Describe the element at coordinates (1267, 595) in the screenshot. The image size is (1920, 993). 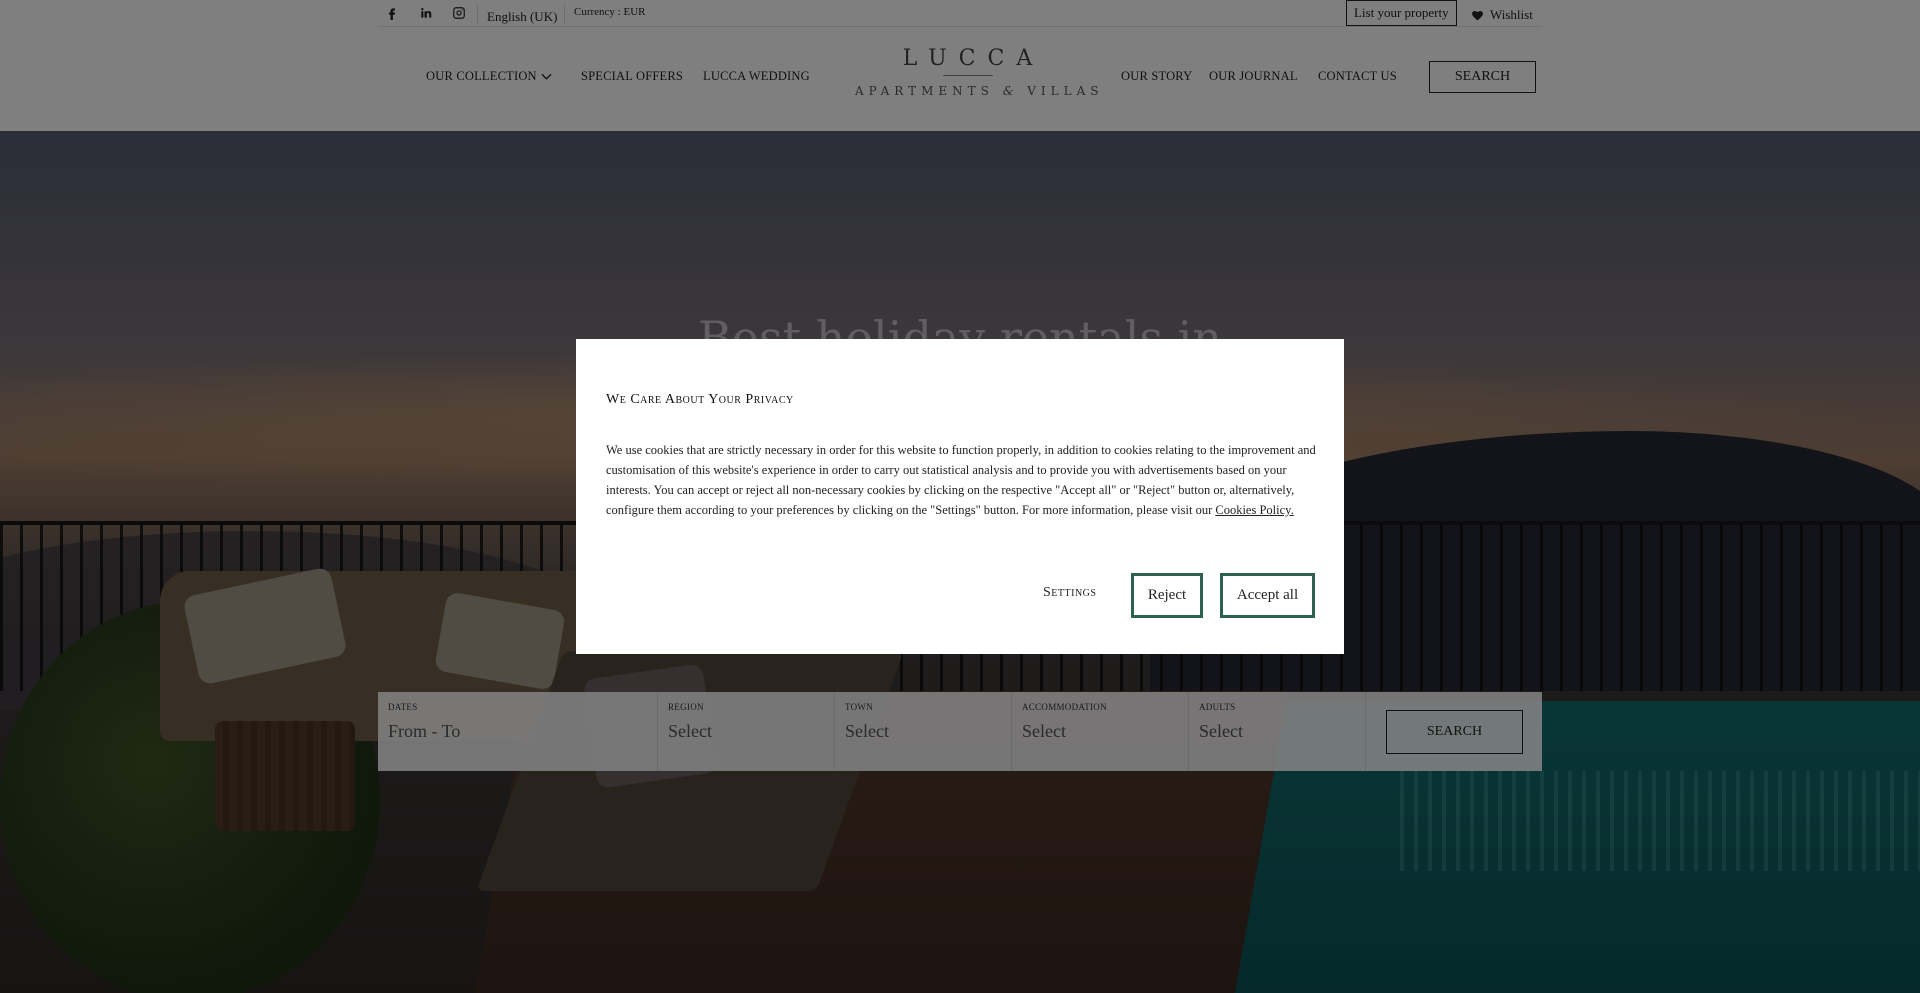
I see `cookie-accept-all-button: Accept all` at that location.